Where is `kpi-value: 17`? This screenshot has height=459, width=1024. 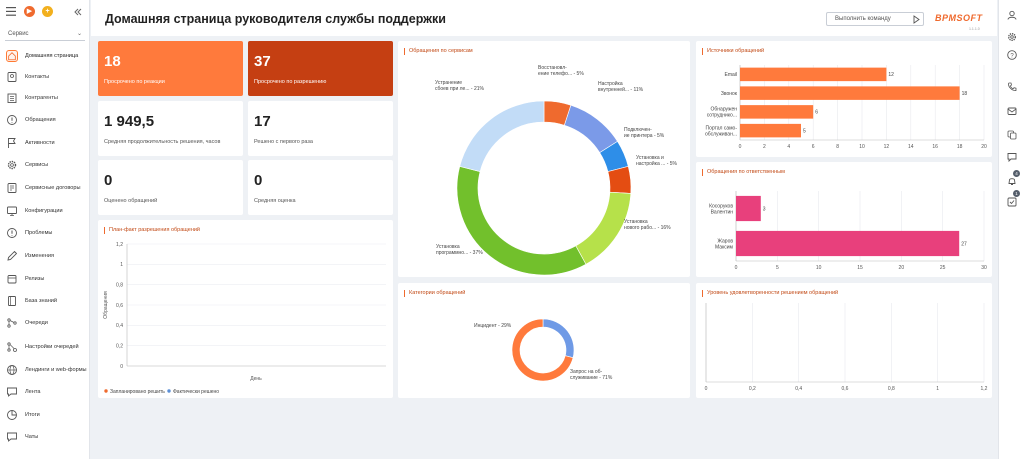
kpi-value: 17 is located at coordinates (262, 121).